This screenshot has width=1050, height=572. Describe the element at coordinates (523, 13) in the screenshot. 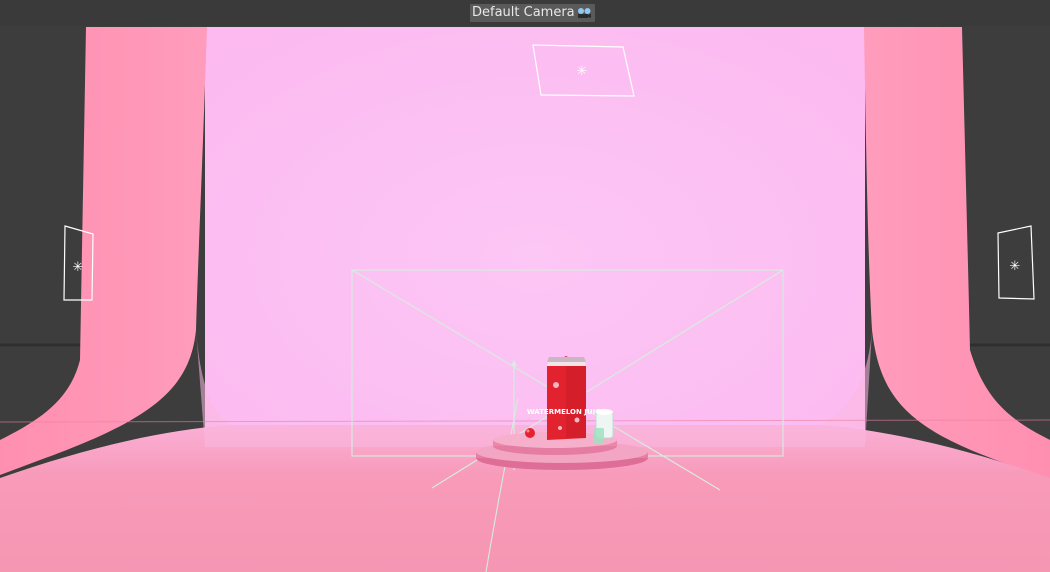

I see `camera-name: Default Camera` at that location.